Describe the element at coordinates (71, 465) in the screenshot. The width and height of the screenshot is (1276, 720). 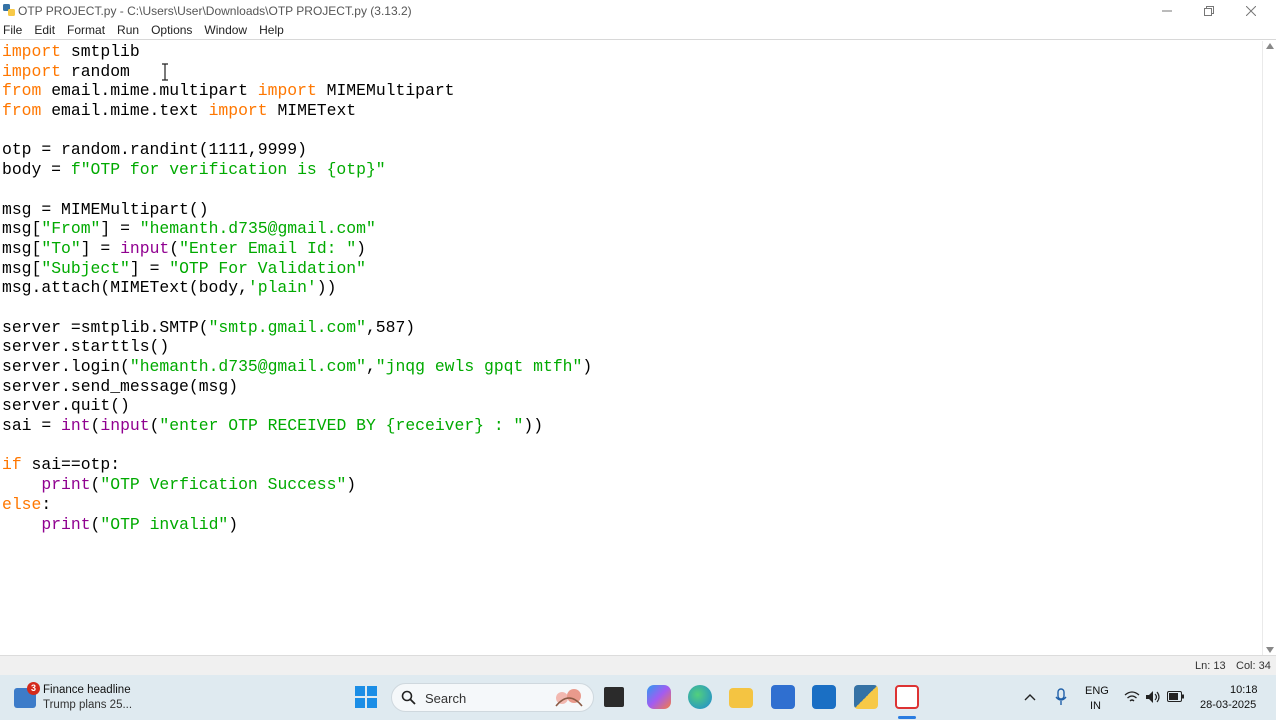
I see `code-token: sai==otp:` at that location.